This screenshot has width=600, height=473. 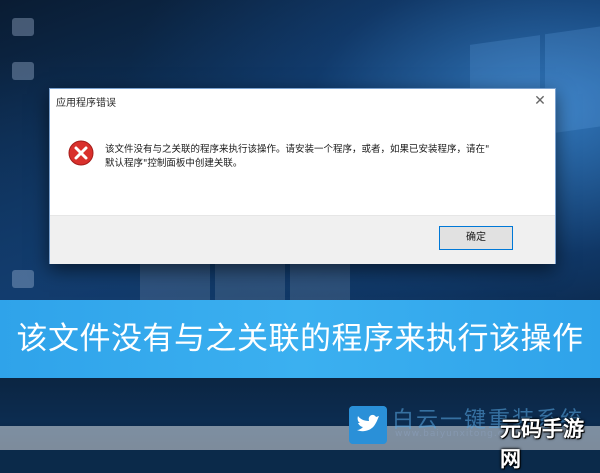 What do you see at coordinates (86, 103) in the screenshot?
I see `dialog-title: 应用程序错误` at bounding box center [86, 103].